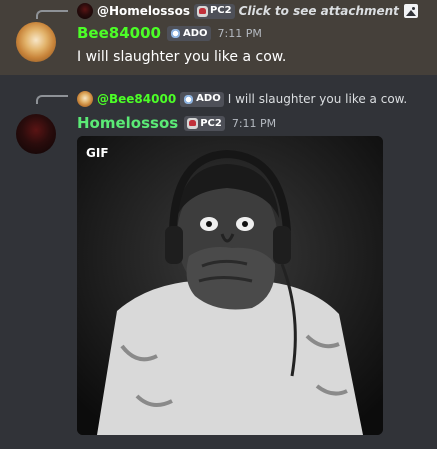  I want to click on author-tag-label: PC2, so click(211, 123).